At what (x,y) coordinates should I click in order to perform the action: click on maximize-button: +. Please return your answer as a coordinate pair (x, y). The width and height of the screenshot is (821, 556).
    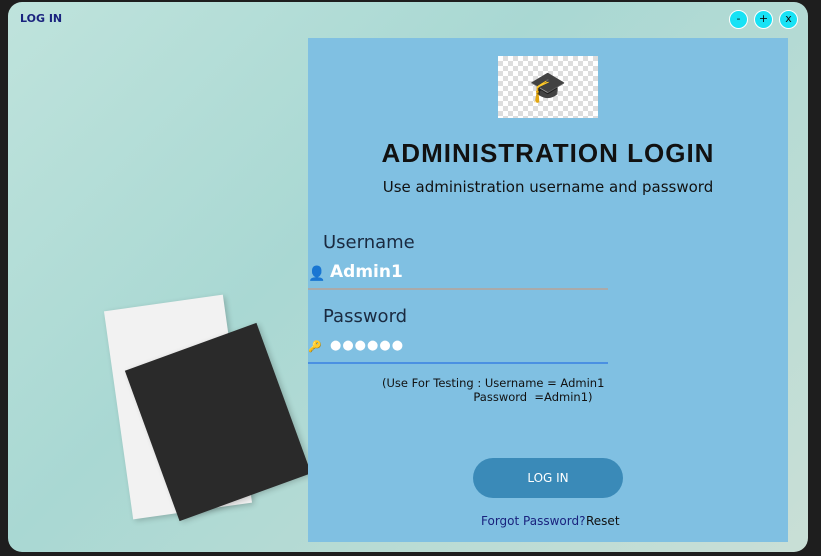
    Looking at the image, I should click on (763, 19).